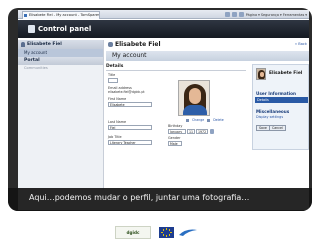  I want to click on birthday-label: Birthday, so click(175, 126).